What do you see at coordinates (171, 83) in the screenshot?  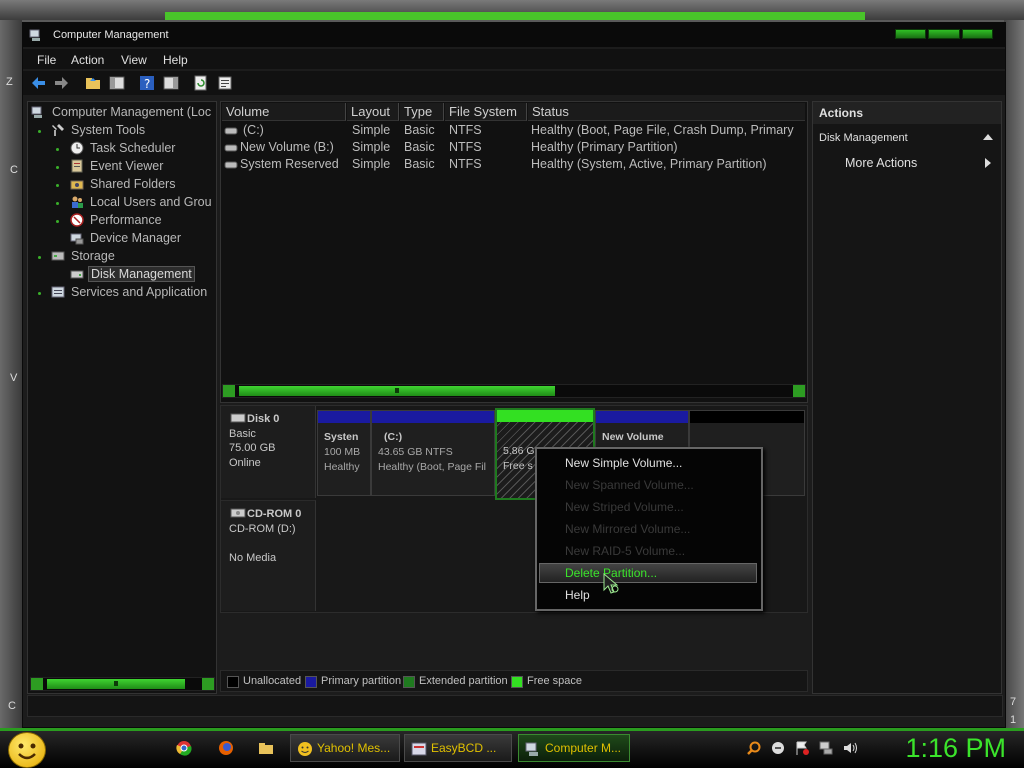 I see `show-hide-action-pane-icon` at bounding box center [171, 83].